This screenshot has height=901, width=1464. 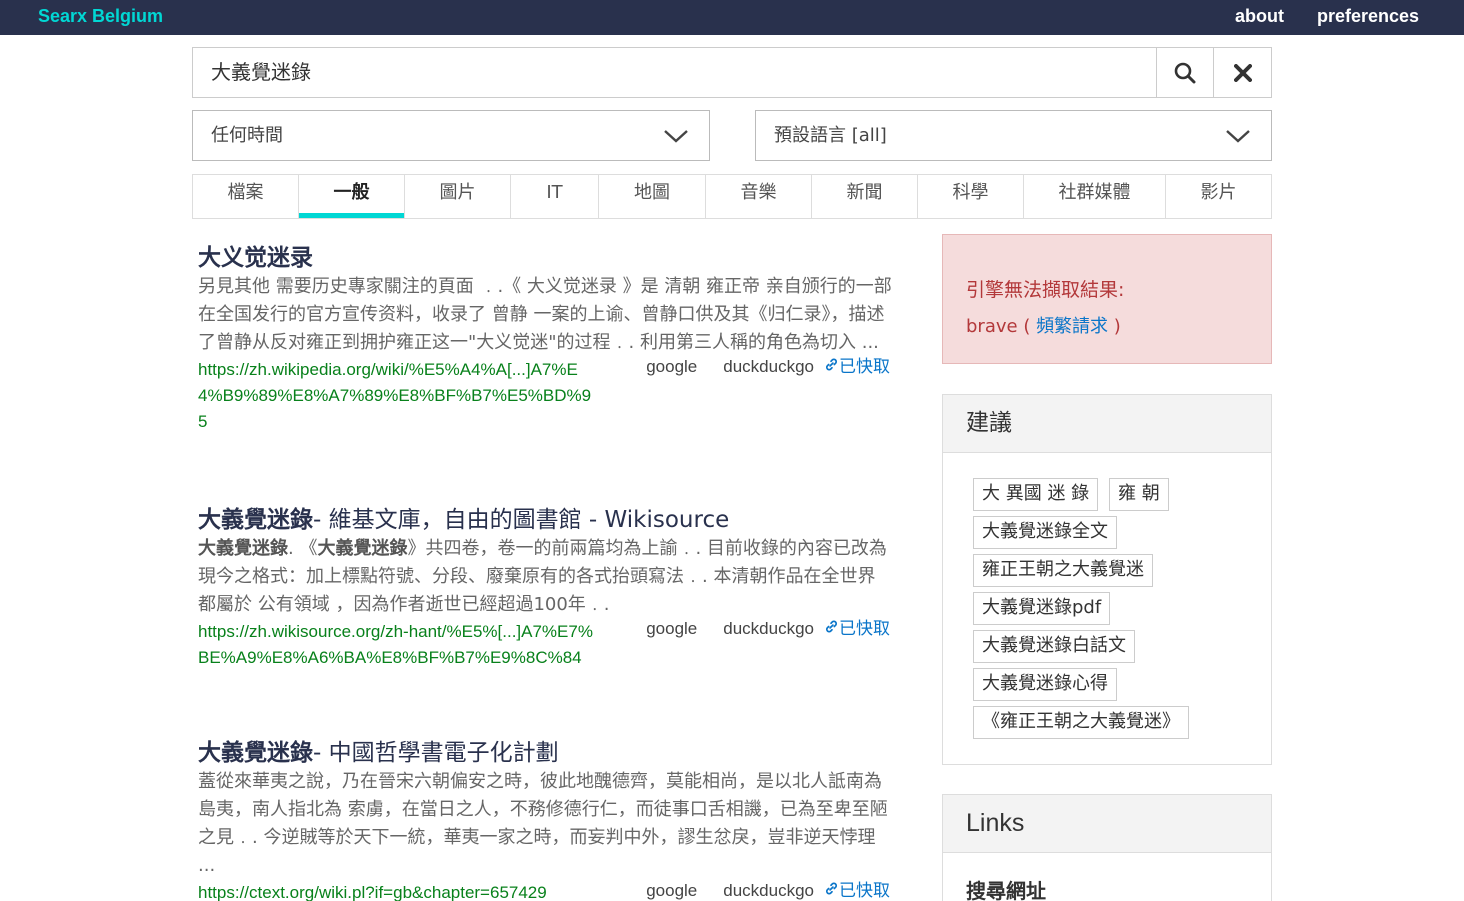 What do you see at coordinates (352, 196) in the screenshot?
I see `tab-general: 一般` at bounding box center [352, 196].